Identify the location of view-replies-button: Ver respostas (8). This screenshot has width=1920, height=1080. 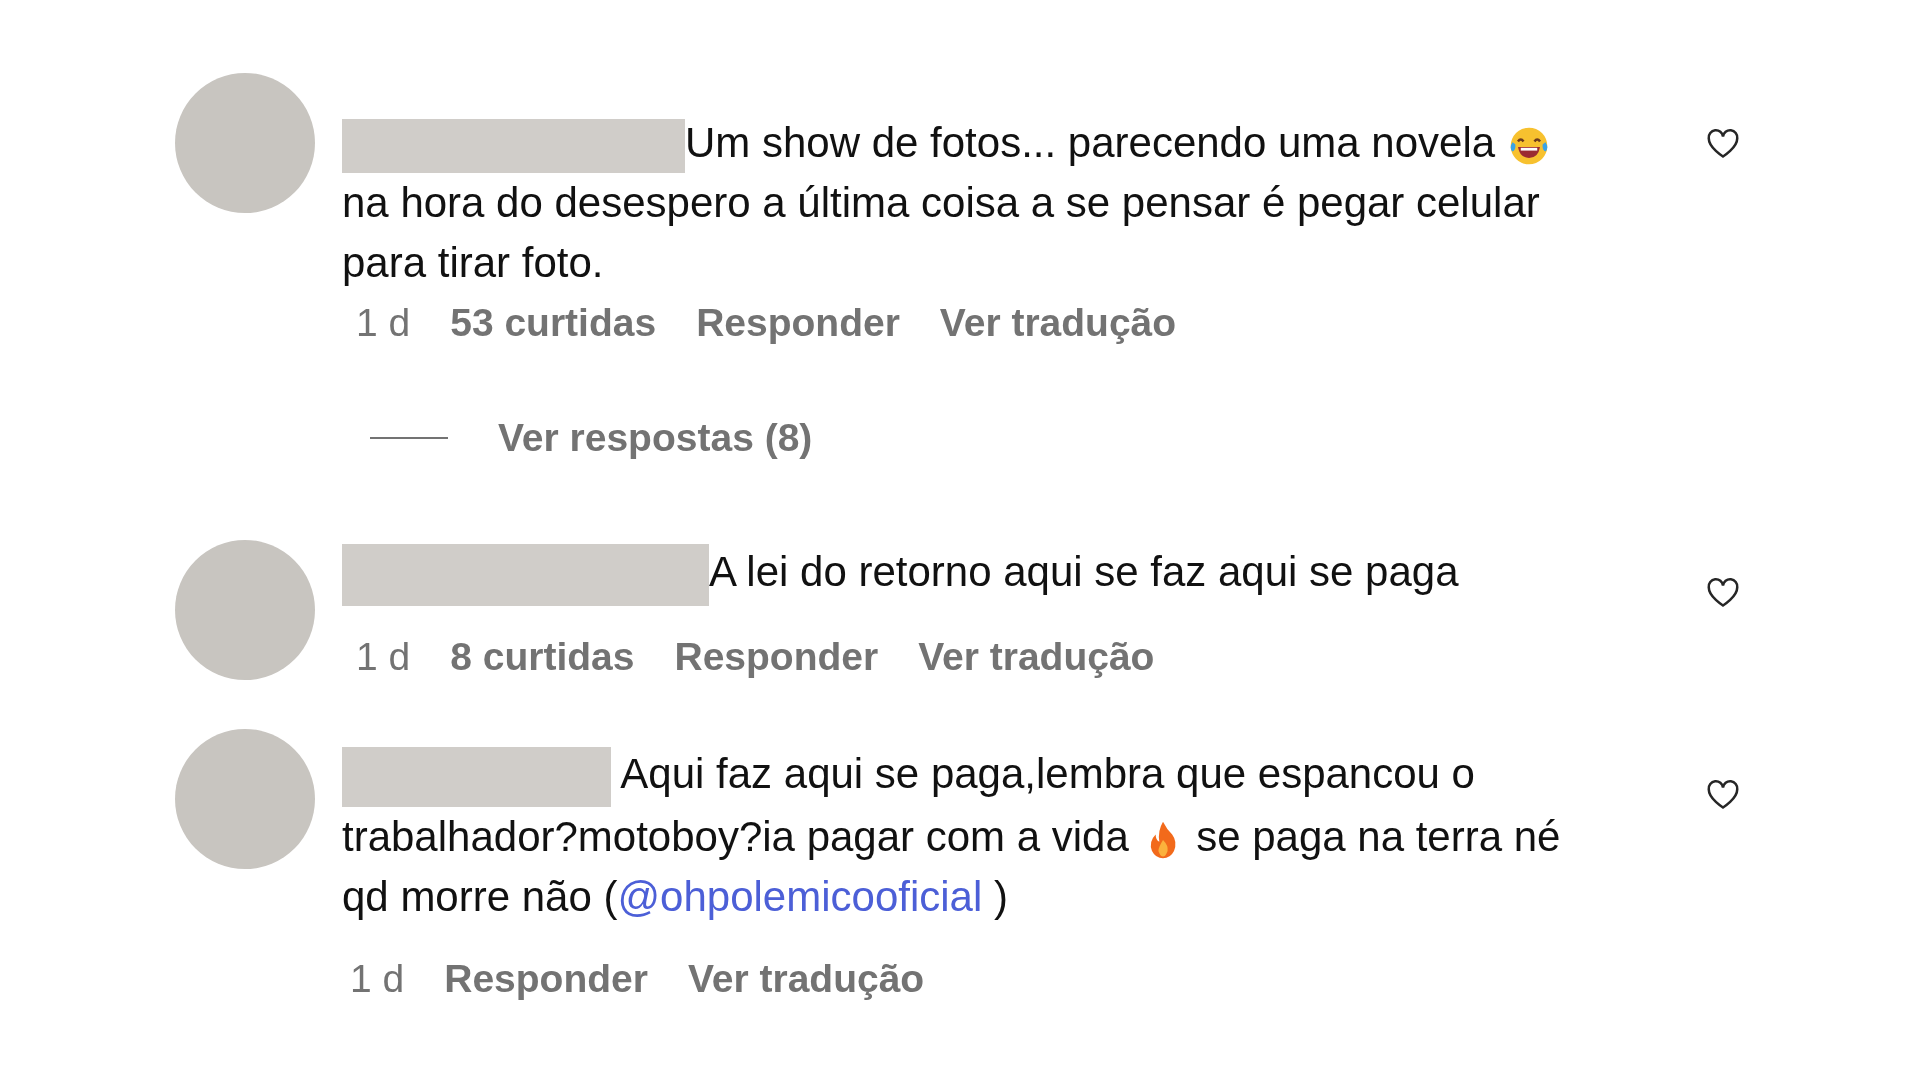
(655, 438).